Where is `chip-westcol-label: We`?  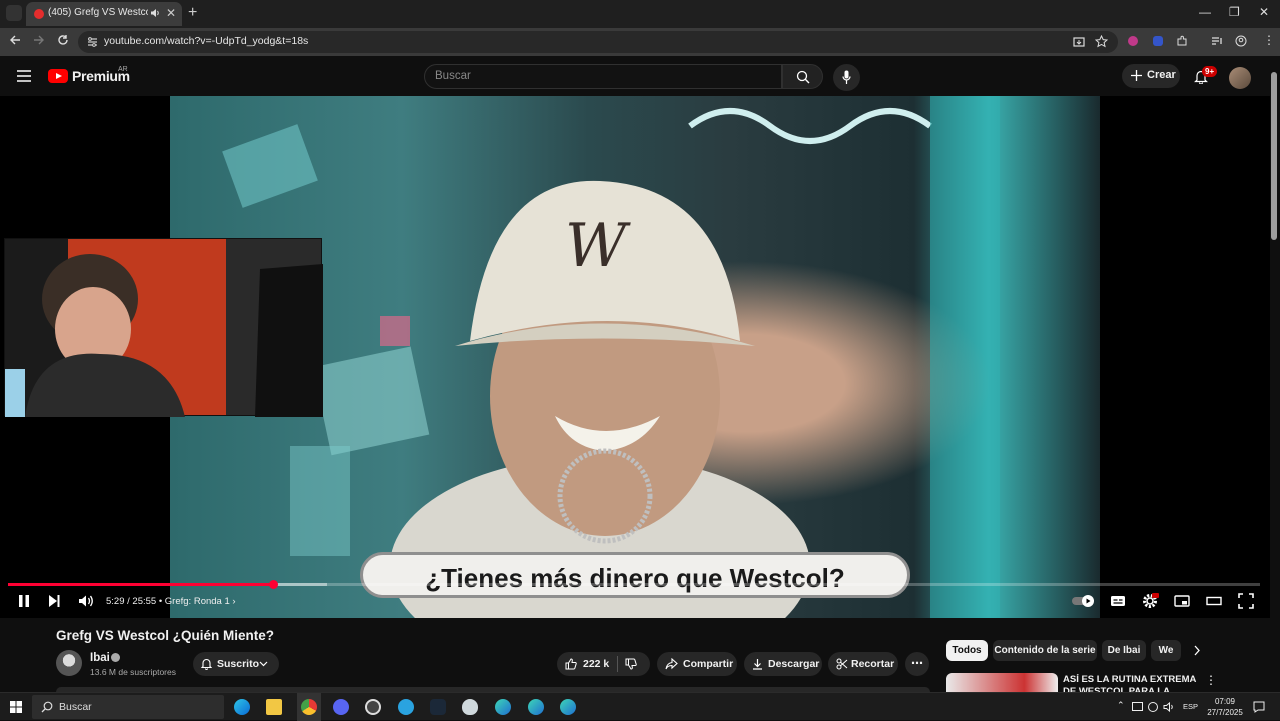
chip-westcol-label: We is located at coordinates (1166, 650).